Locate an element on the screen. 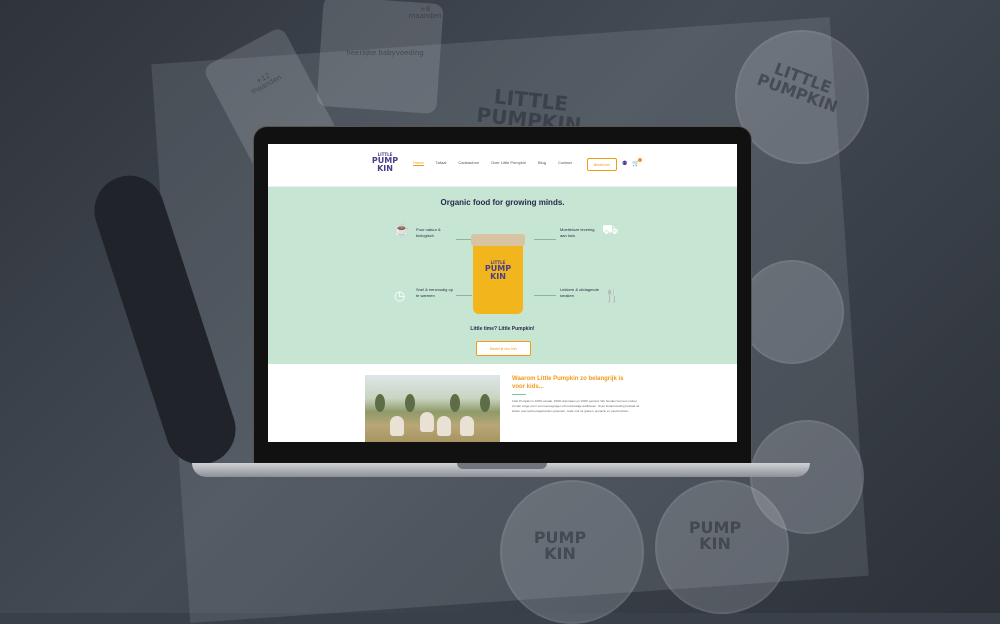 The image size is (1000, 624). cart-icon: 🛒 is located at coordinates (637, 162).